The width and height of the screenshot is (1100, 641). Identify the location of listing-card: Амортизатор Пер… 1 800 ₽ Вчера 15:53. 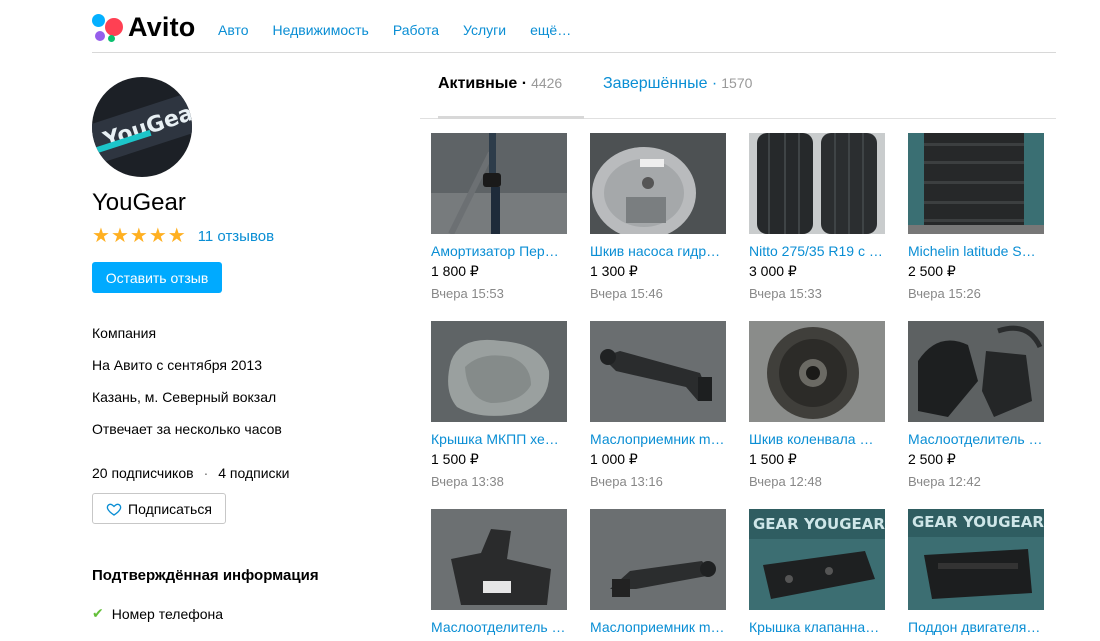
(499, 217).